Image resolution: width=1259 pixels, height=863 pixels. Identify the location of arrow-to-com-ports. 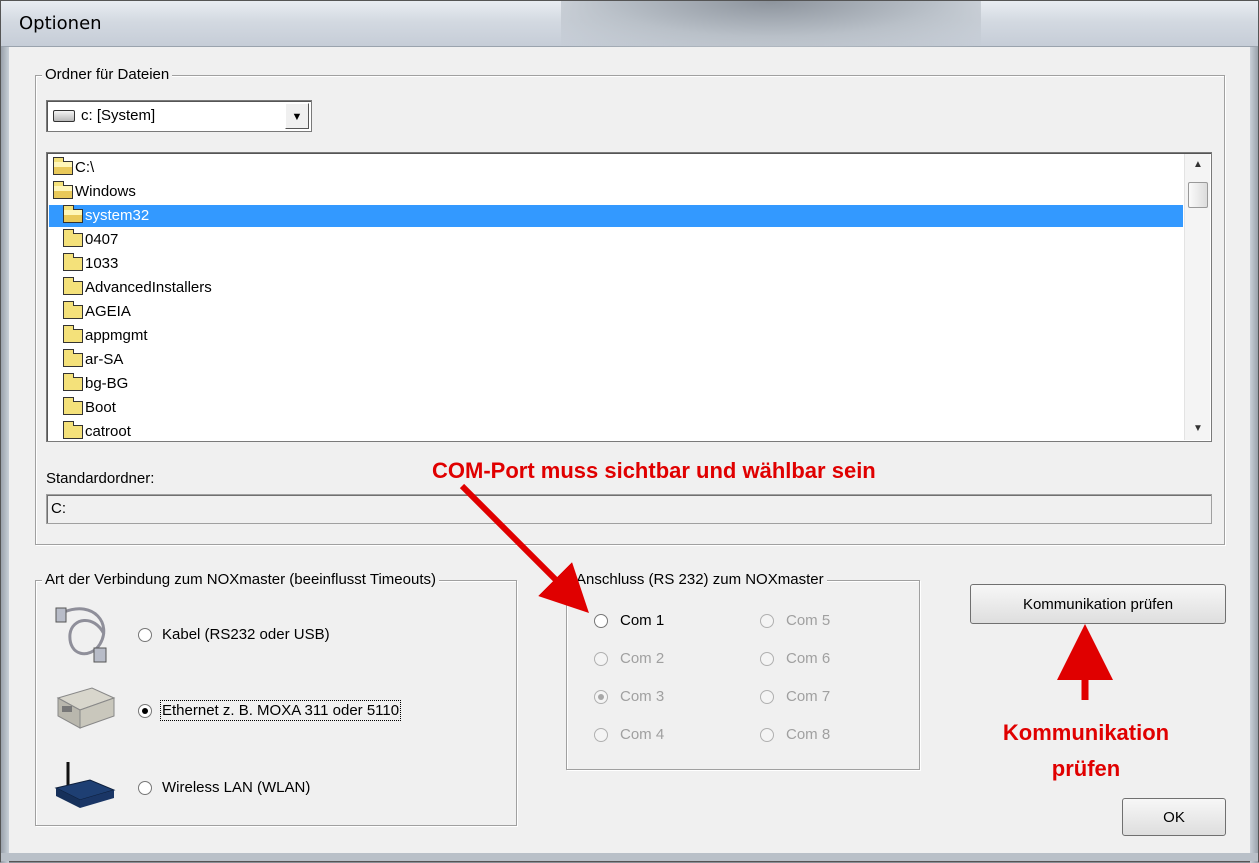
(524, 548).